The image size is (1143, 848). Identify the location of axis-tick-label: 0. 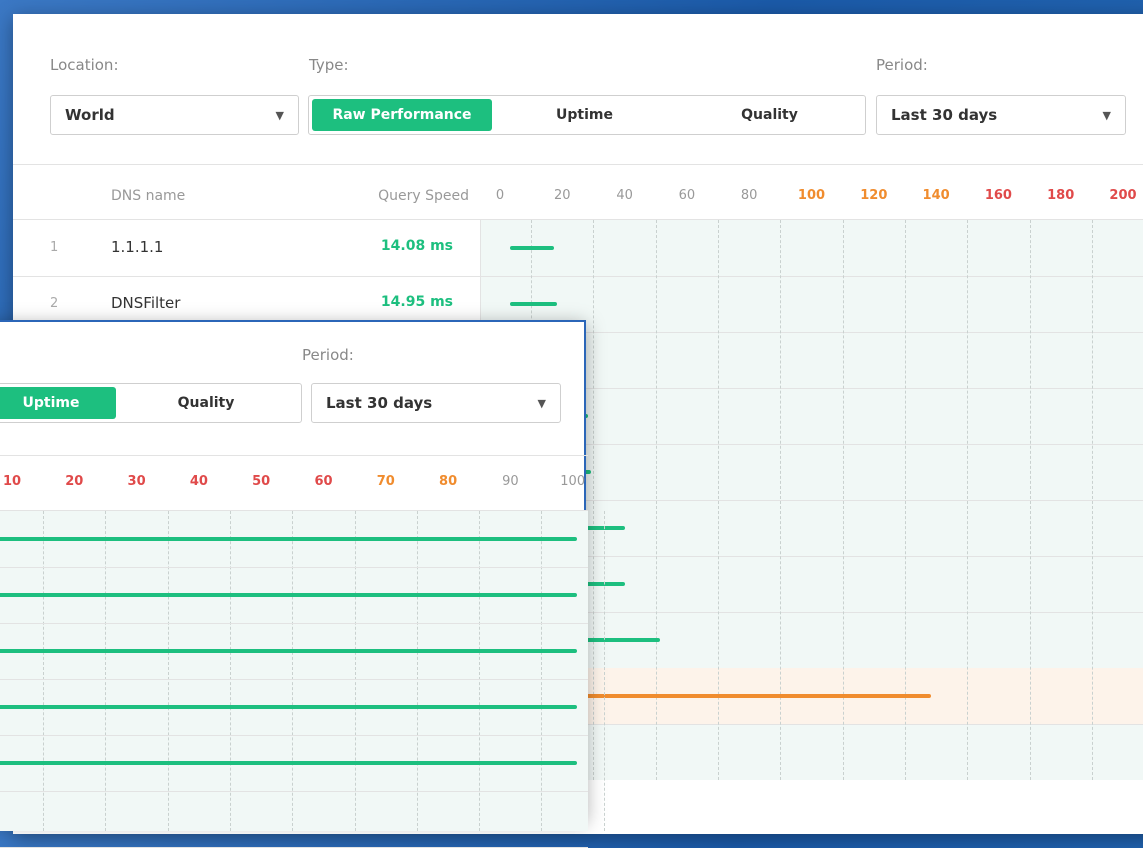
(500, 195).